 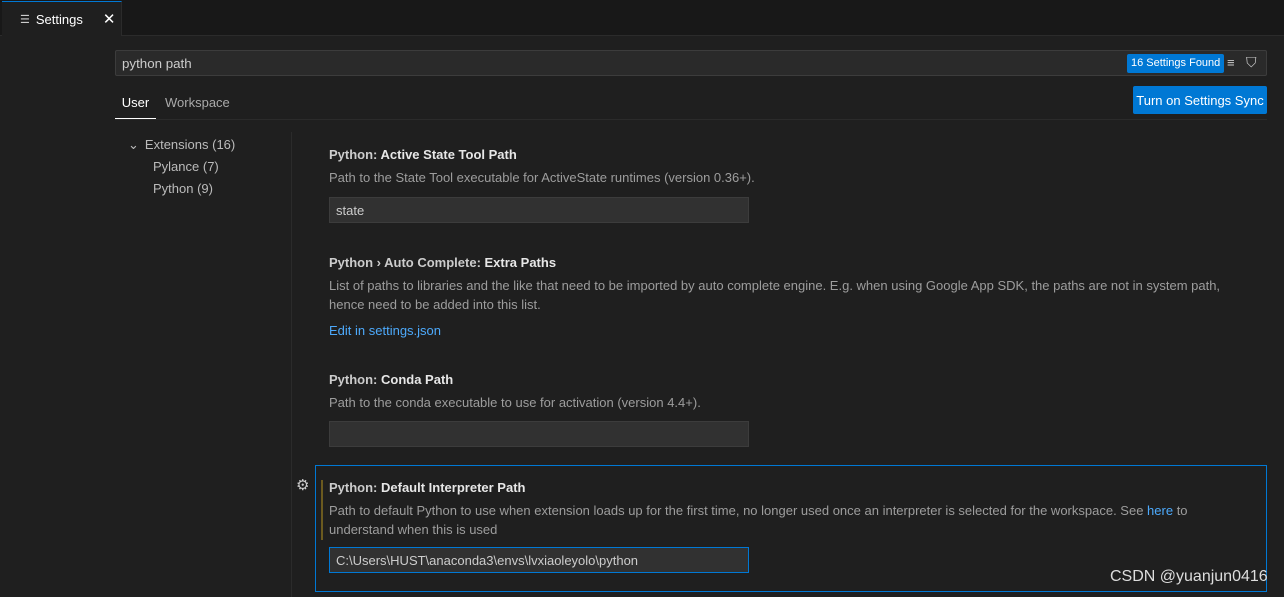 I want to click on close-icon: ✕, so click(x=109, y=19).